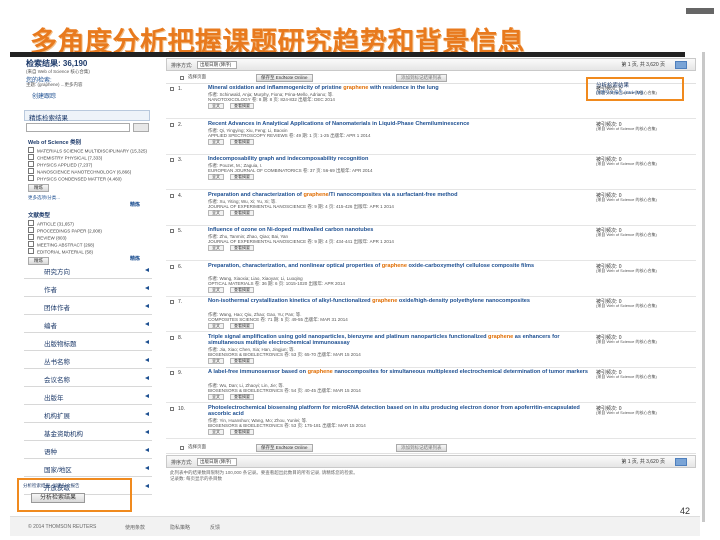 This screenshot has height=540, width=720. Describe the element at coordinates (47, 237) in the screenshot. I see `doctype-checkbox: REVIEW (803)` at that location.